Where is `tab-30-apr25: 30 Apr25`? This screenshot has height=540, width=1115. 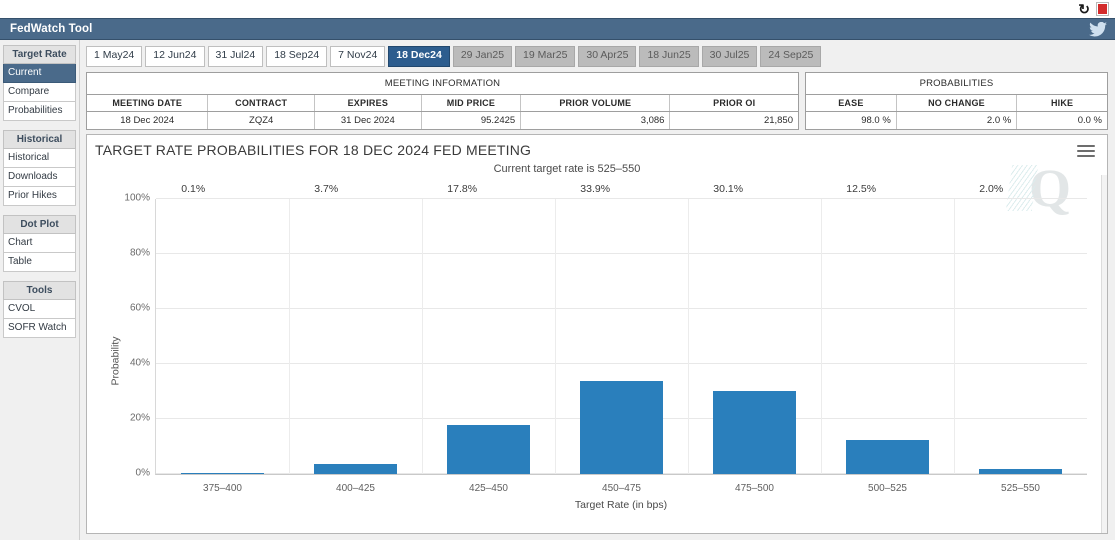 tab-30-apr25: 30 Apr25 is located at coordinates (607, 56).